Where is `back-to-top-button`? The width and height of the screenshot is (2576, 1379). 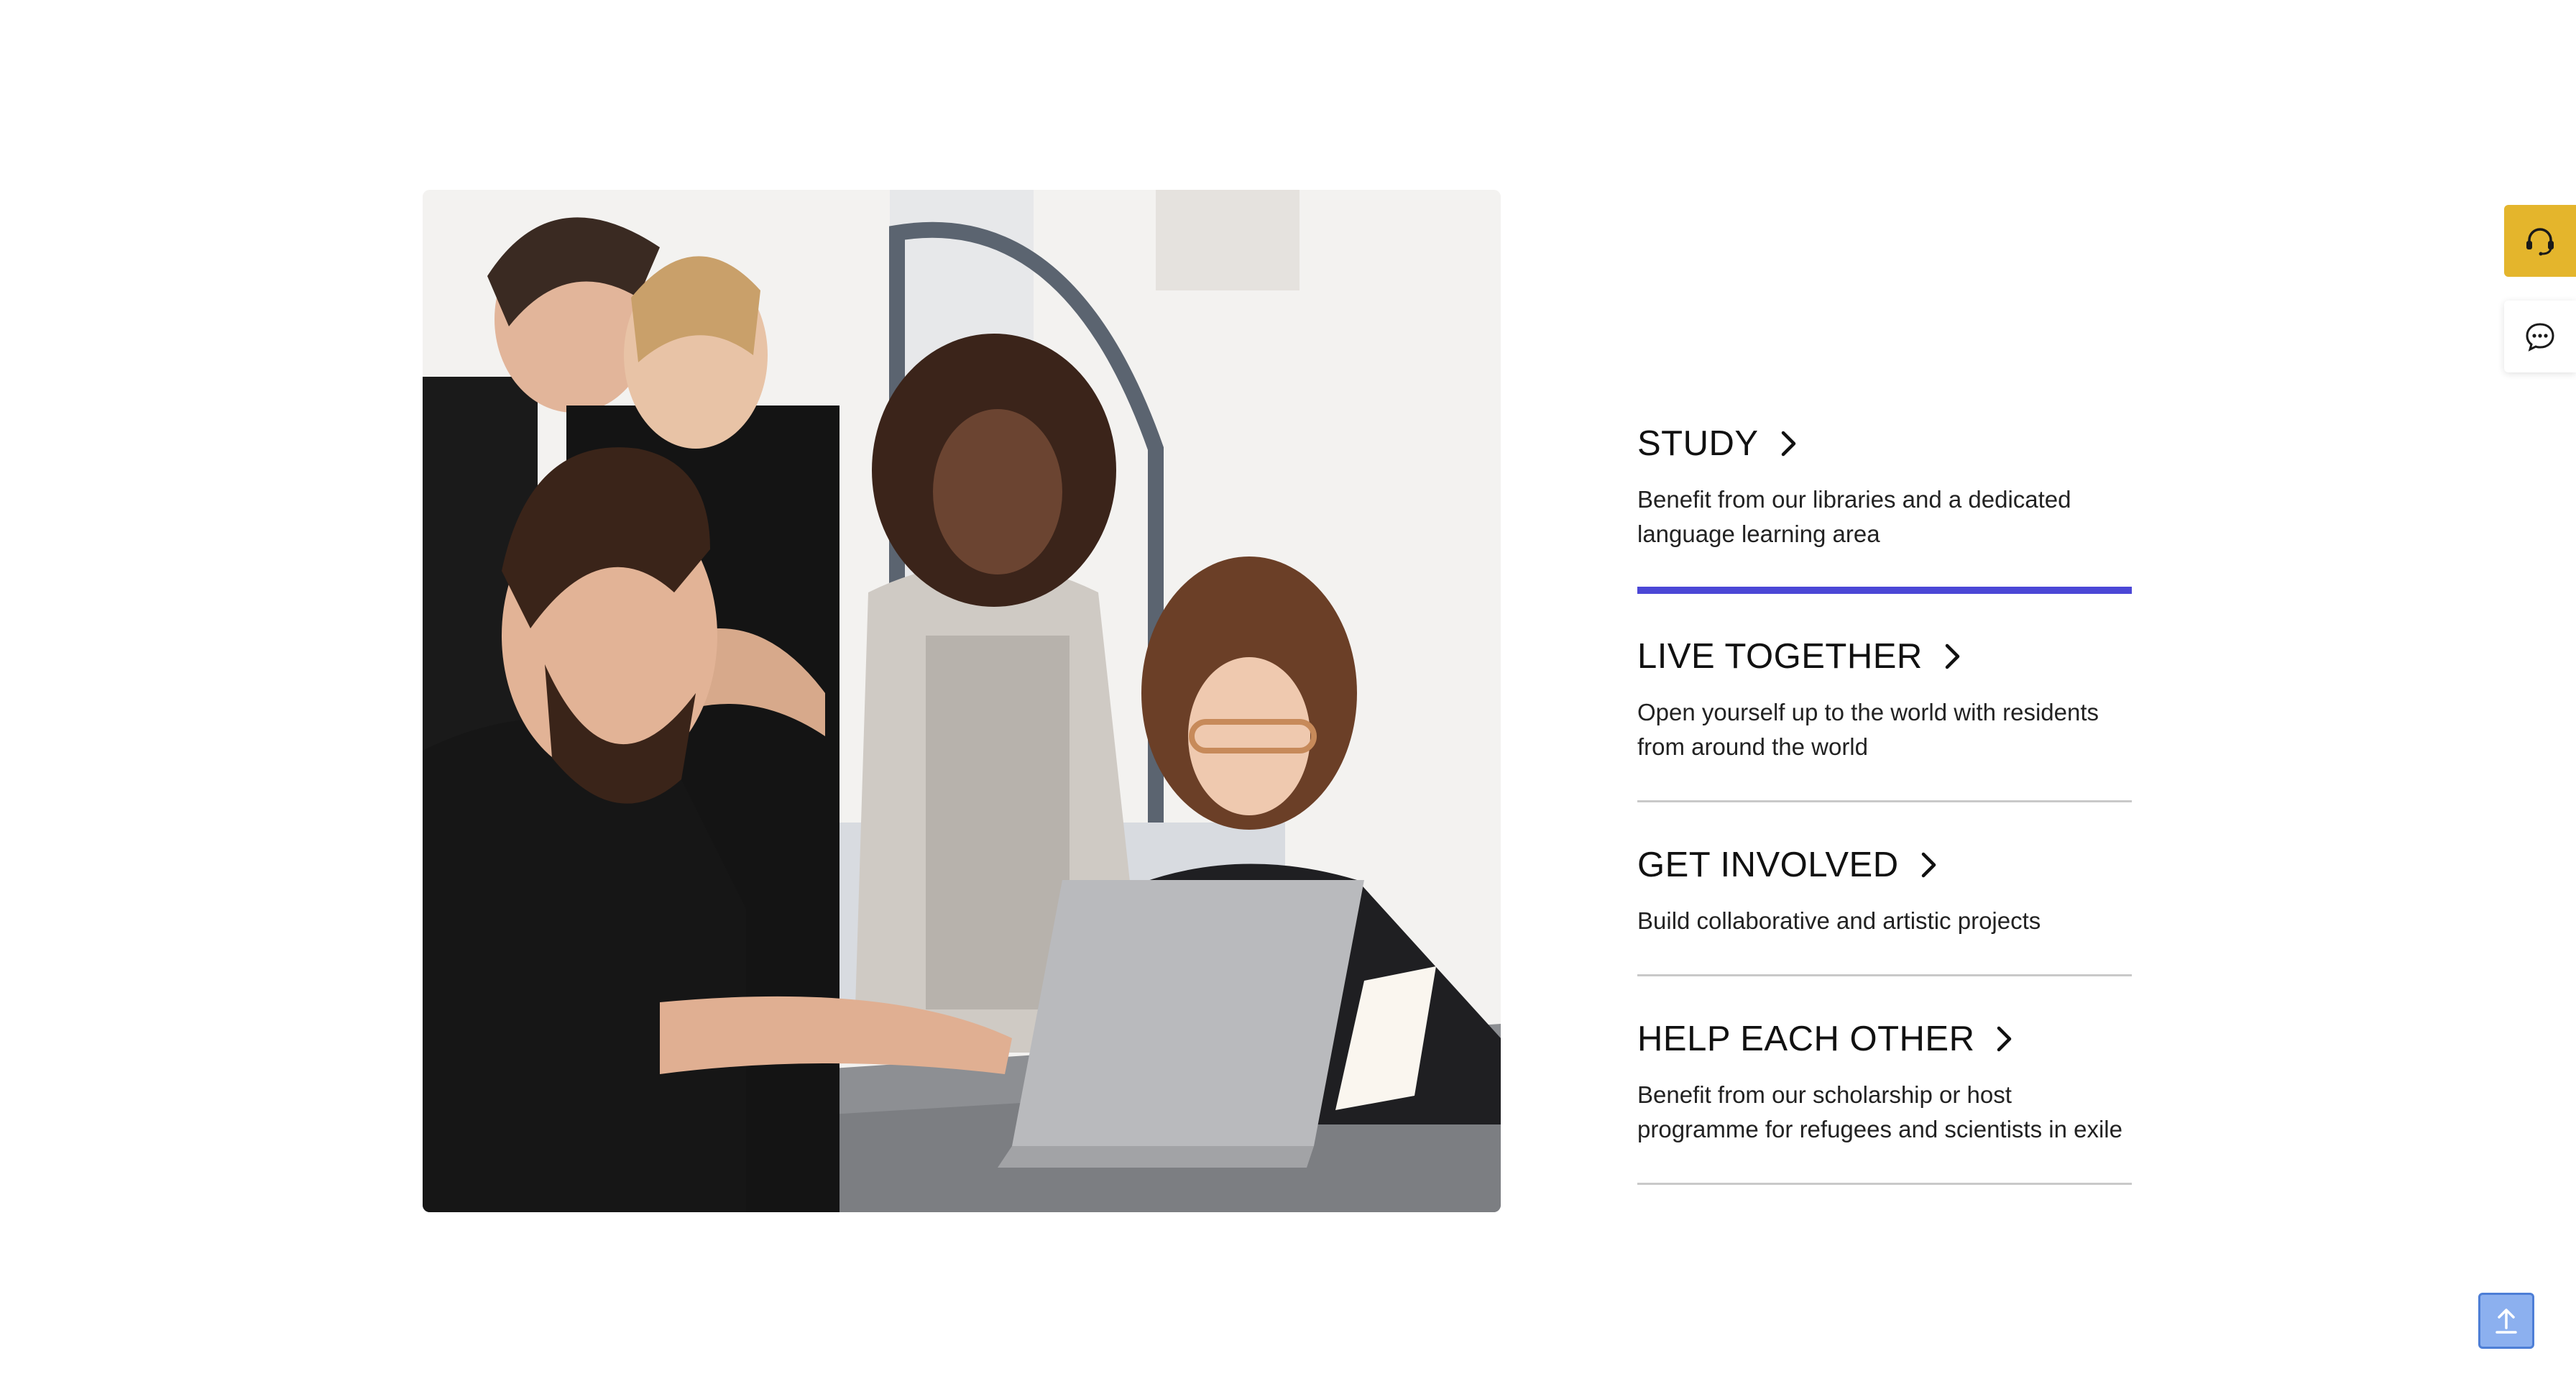
back-to-top-button is located at coordinates (2506, 1321).